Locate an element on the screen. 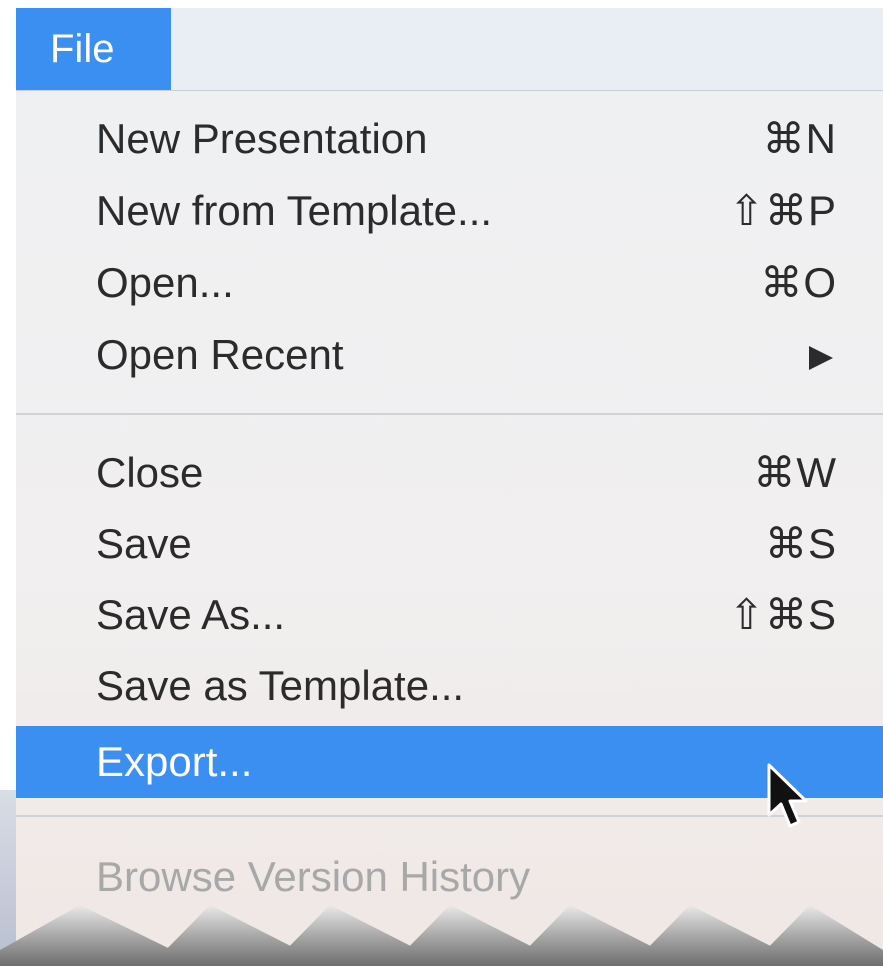 The height and width of the screenshot is (966, 883). menu-item-shortcut: ⇧⌘S is located at coordinates (782, 614).